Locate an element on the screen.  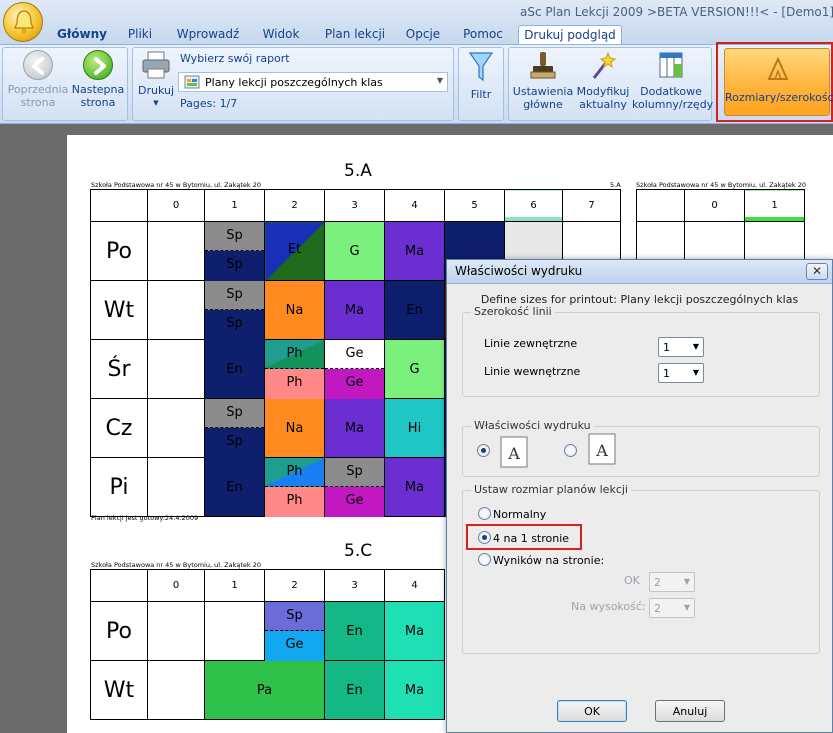
print-properties-legend: Właściwości wydruku is located at coordinates (532, 425).